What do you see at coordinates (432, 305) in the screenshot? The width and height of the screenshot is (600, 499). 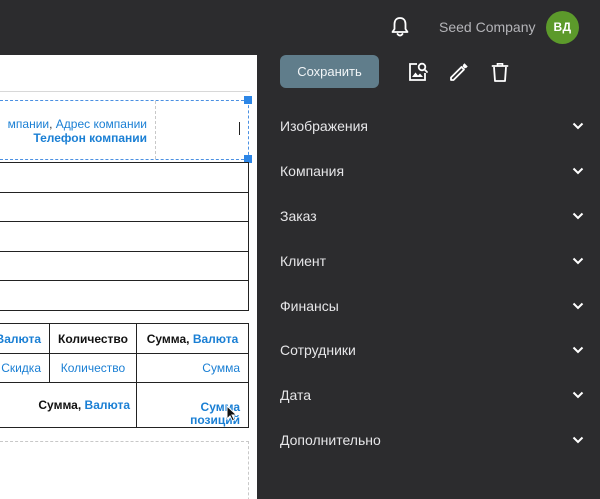 I see `section-finance: Финансы` at bounding box center [432, 305].